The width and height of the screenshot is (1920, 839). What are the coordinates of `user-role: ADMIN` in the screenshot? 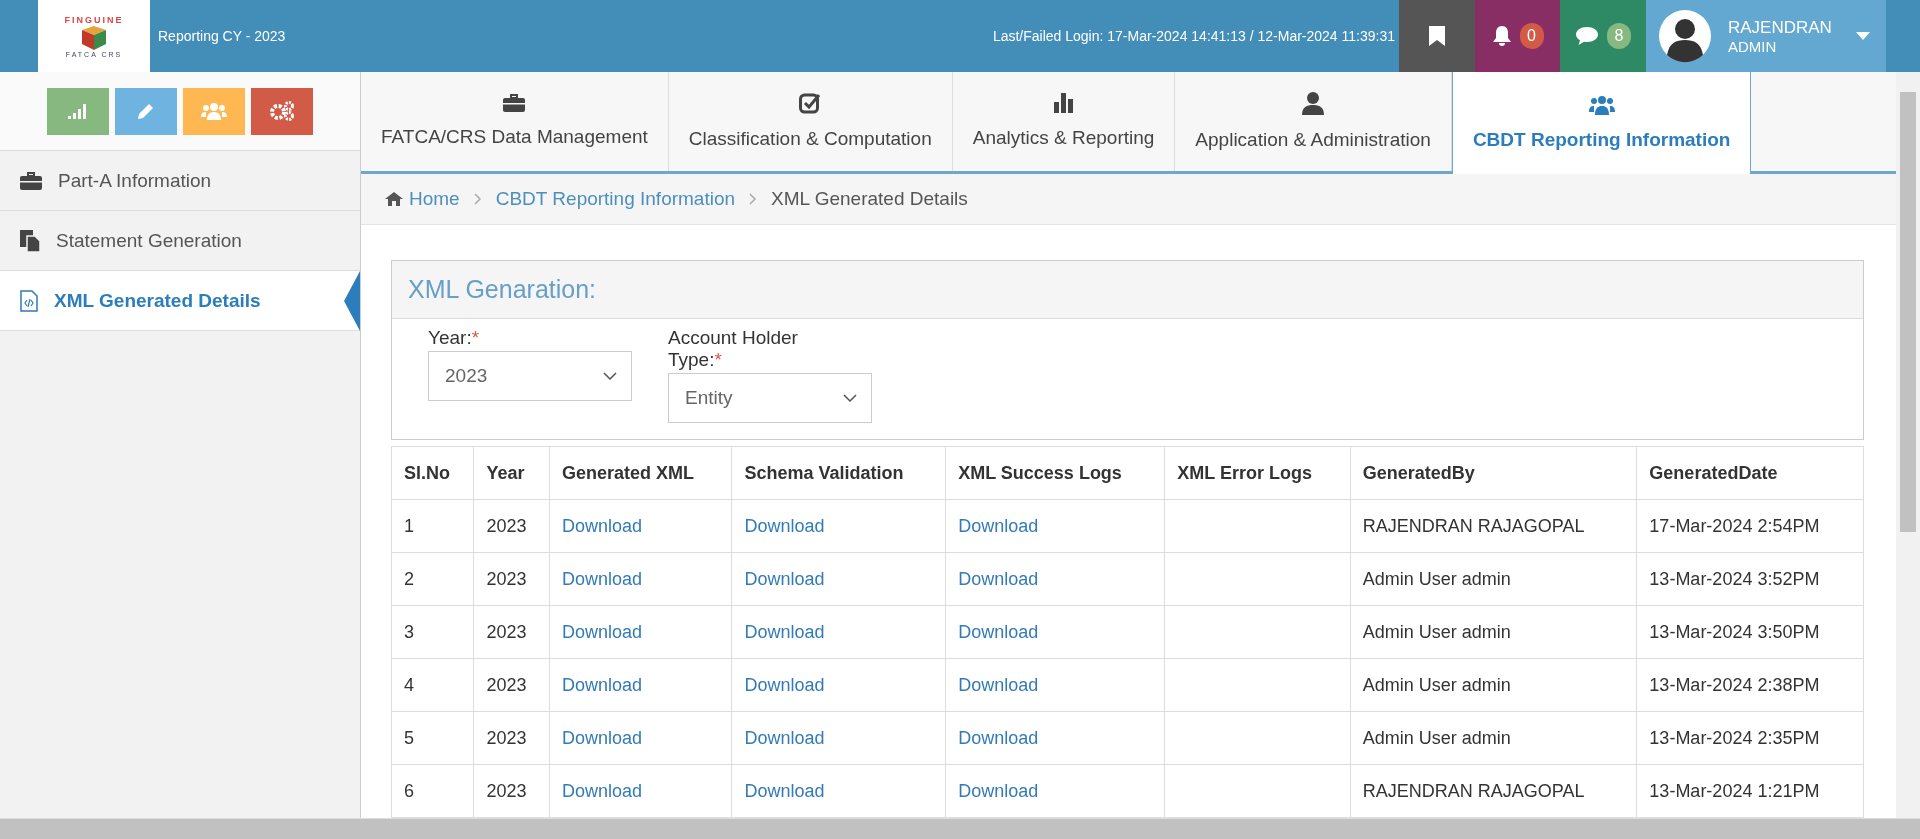 It's located at (1752, 46).